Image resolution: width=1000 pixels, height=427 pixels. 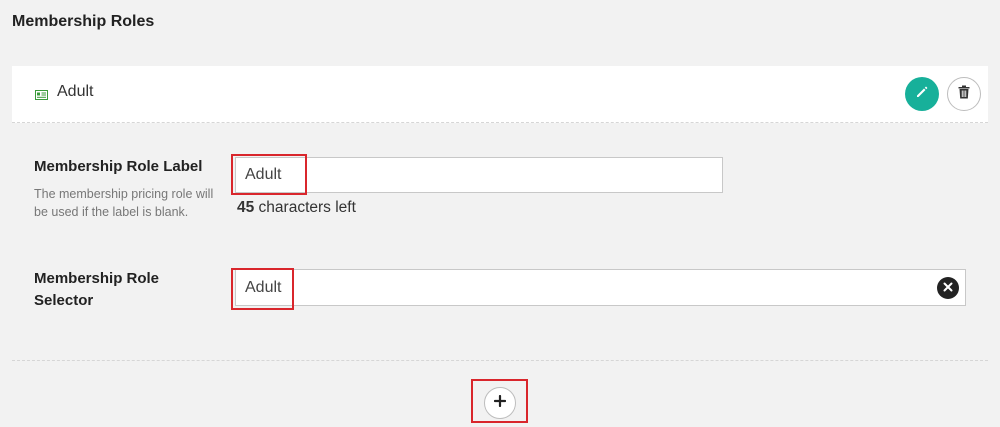 I want to click on delete-role-button, so click(x=964, y=94).